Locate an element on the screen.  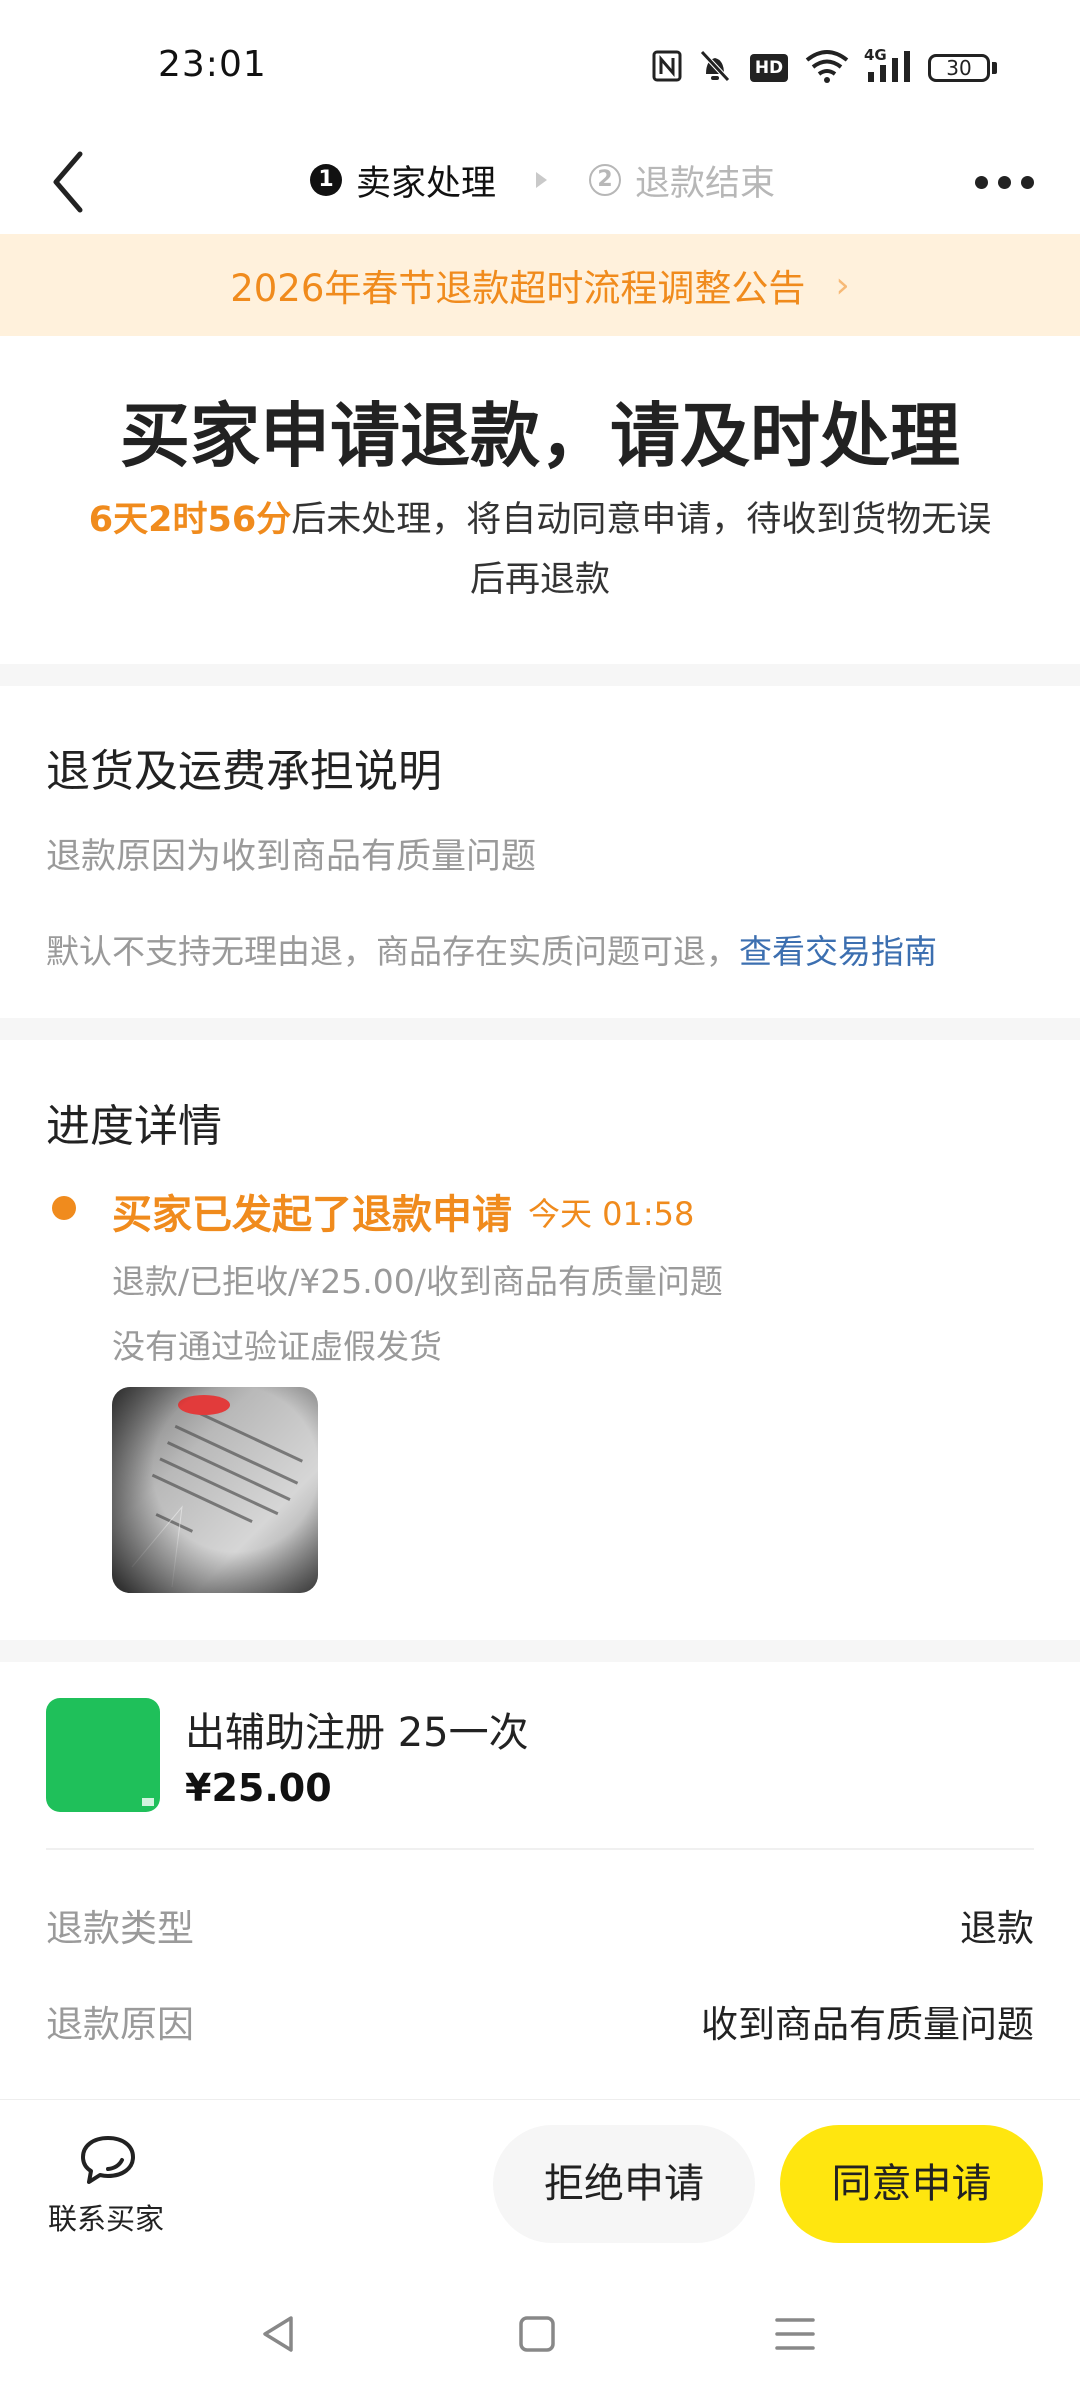
step-1-number: 1 is located at coordinates (326, 180).